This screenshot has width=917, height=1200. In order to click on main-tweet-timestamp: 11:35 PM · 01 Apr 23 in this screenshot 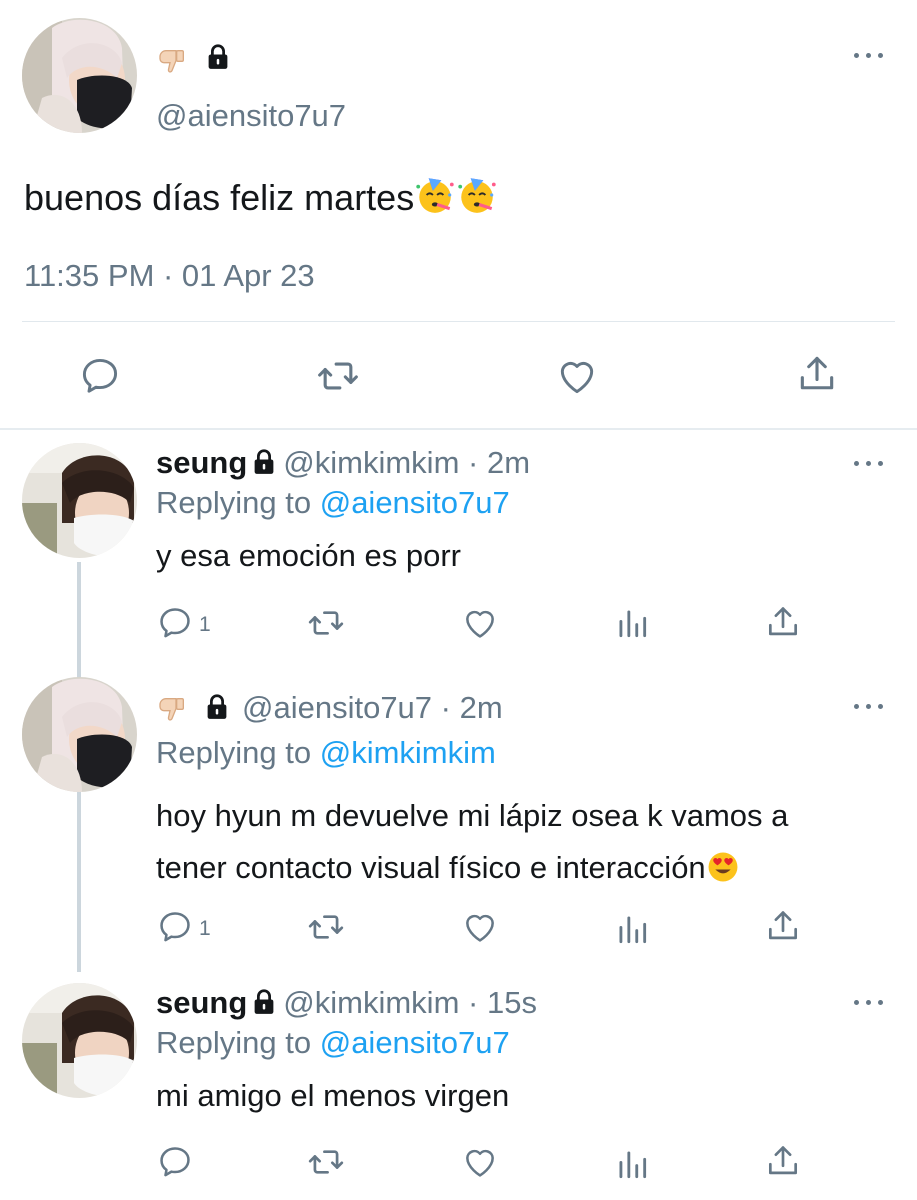, I will do `click(169, 275)`.